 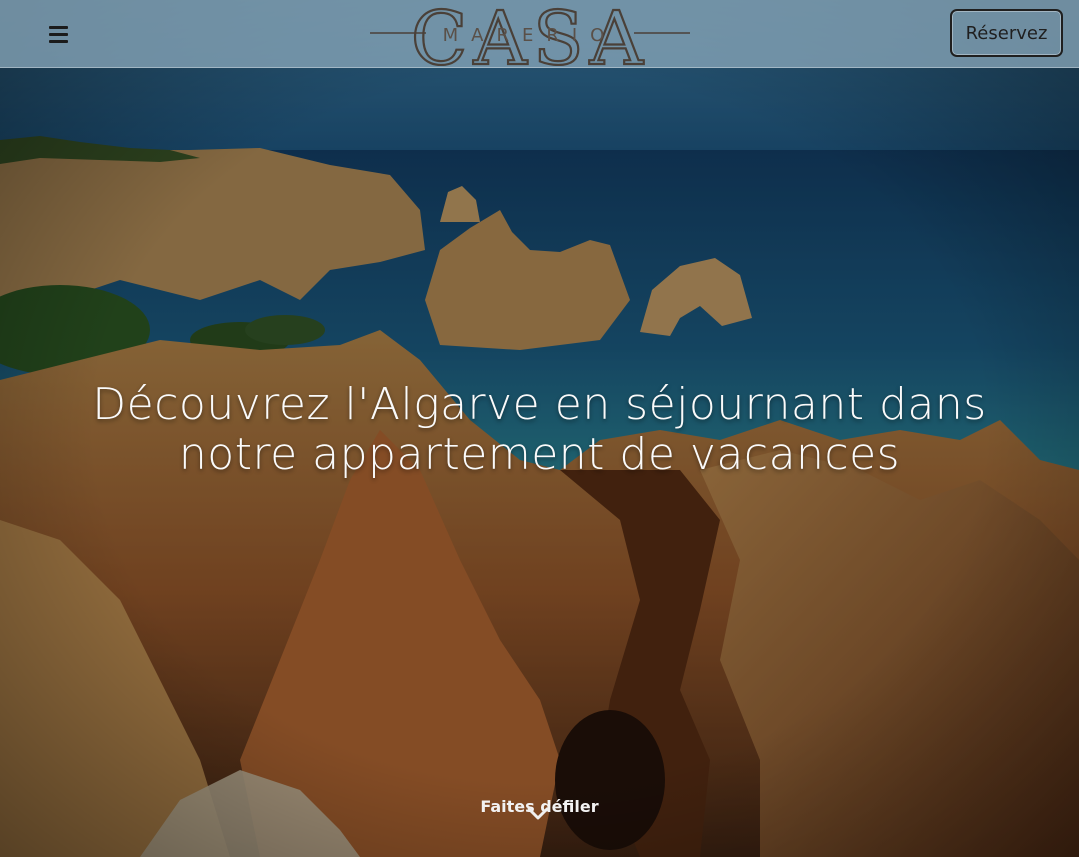 I want to click on reserve-button: Réservez, so click(x=1006, y=33).